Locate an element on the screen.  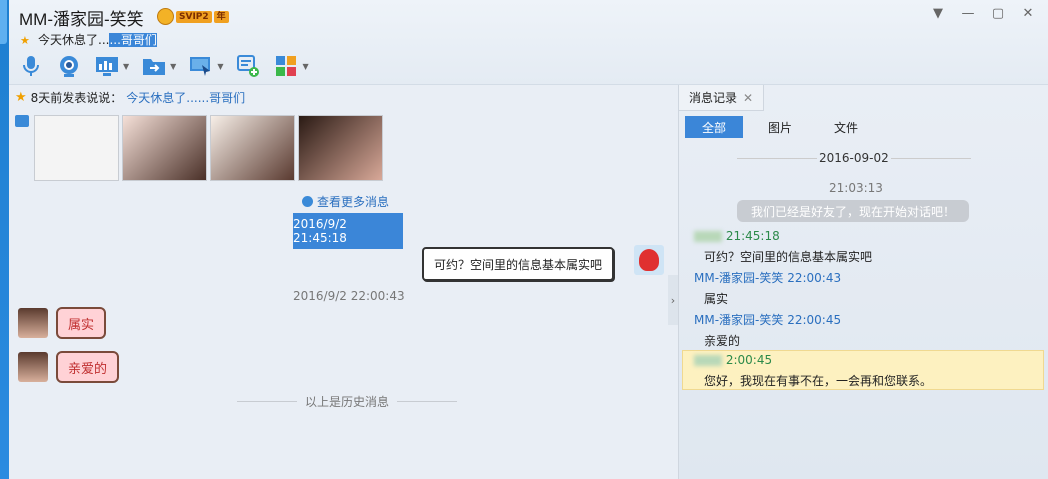
message-timestamp: 2016/9/2 22:00:43 is located at coordinates (349, 296).